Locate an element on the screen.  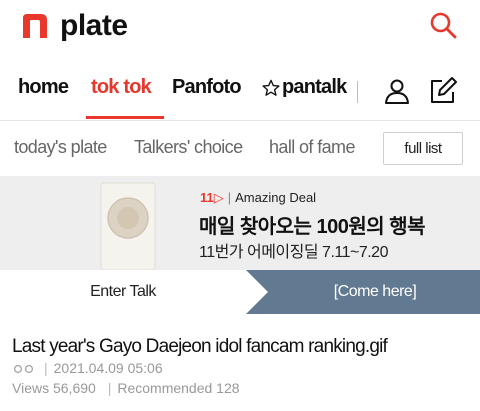
nav-item-pantalk-label: pantalk is located at coordinates (314, 87).